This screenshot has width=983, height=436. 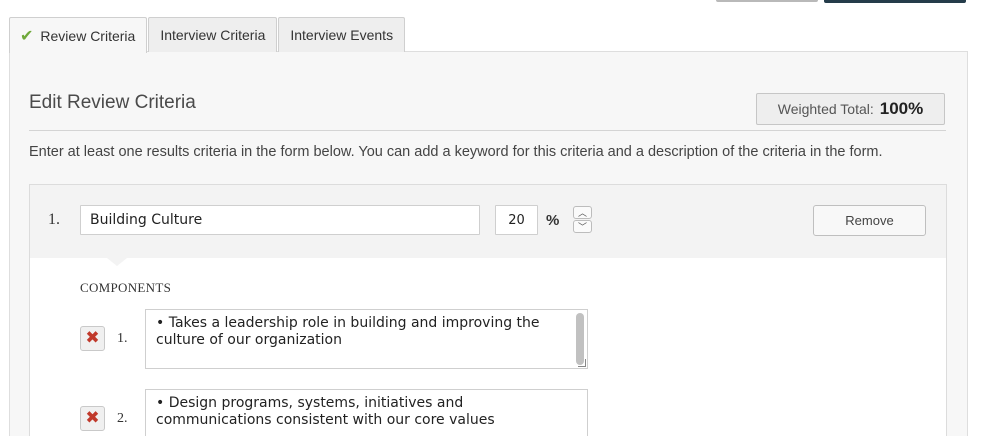 What do you see at coordinates (553, 220) in the screenshot?
I see `percent-sign: %` at bounding box center [553, 220].